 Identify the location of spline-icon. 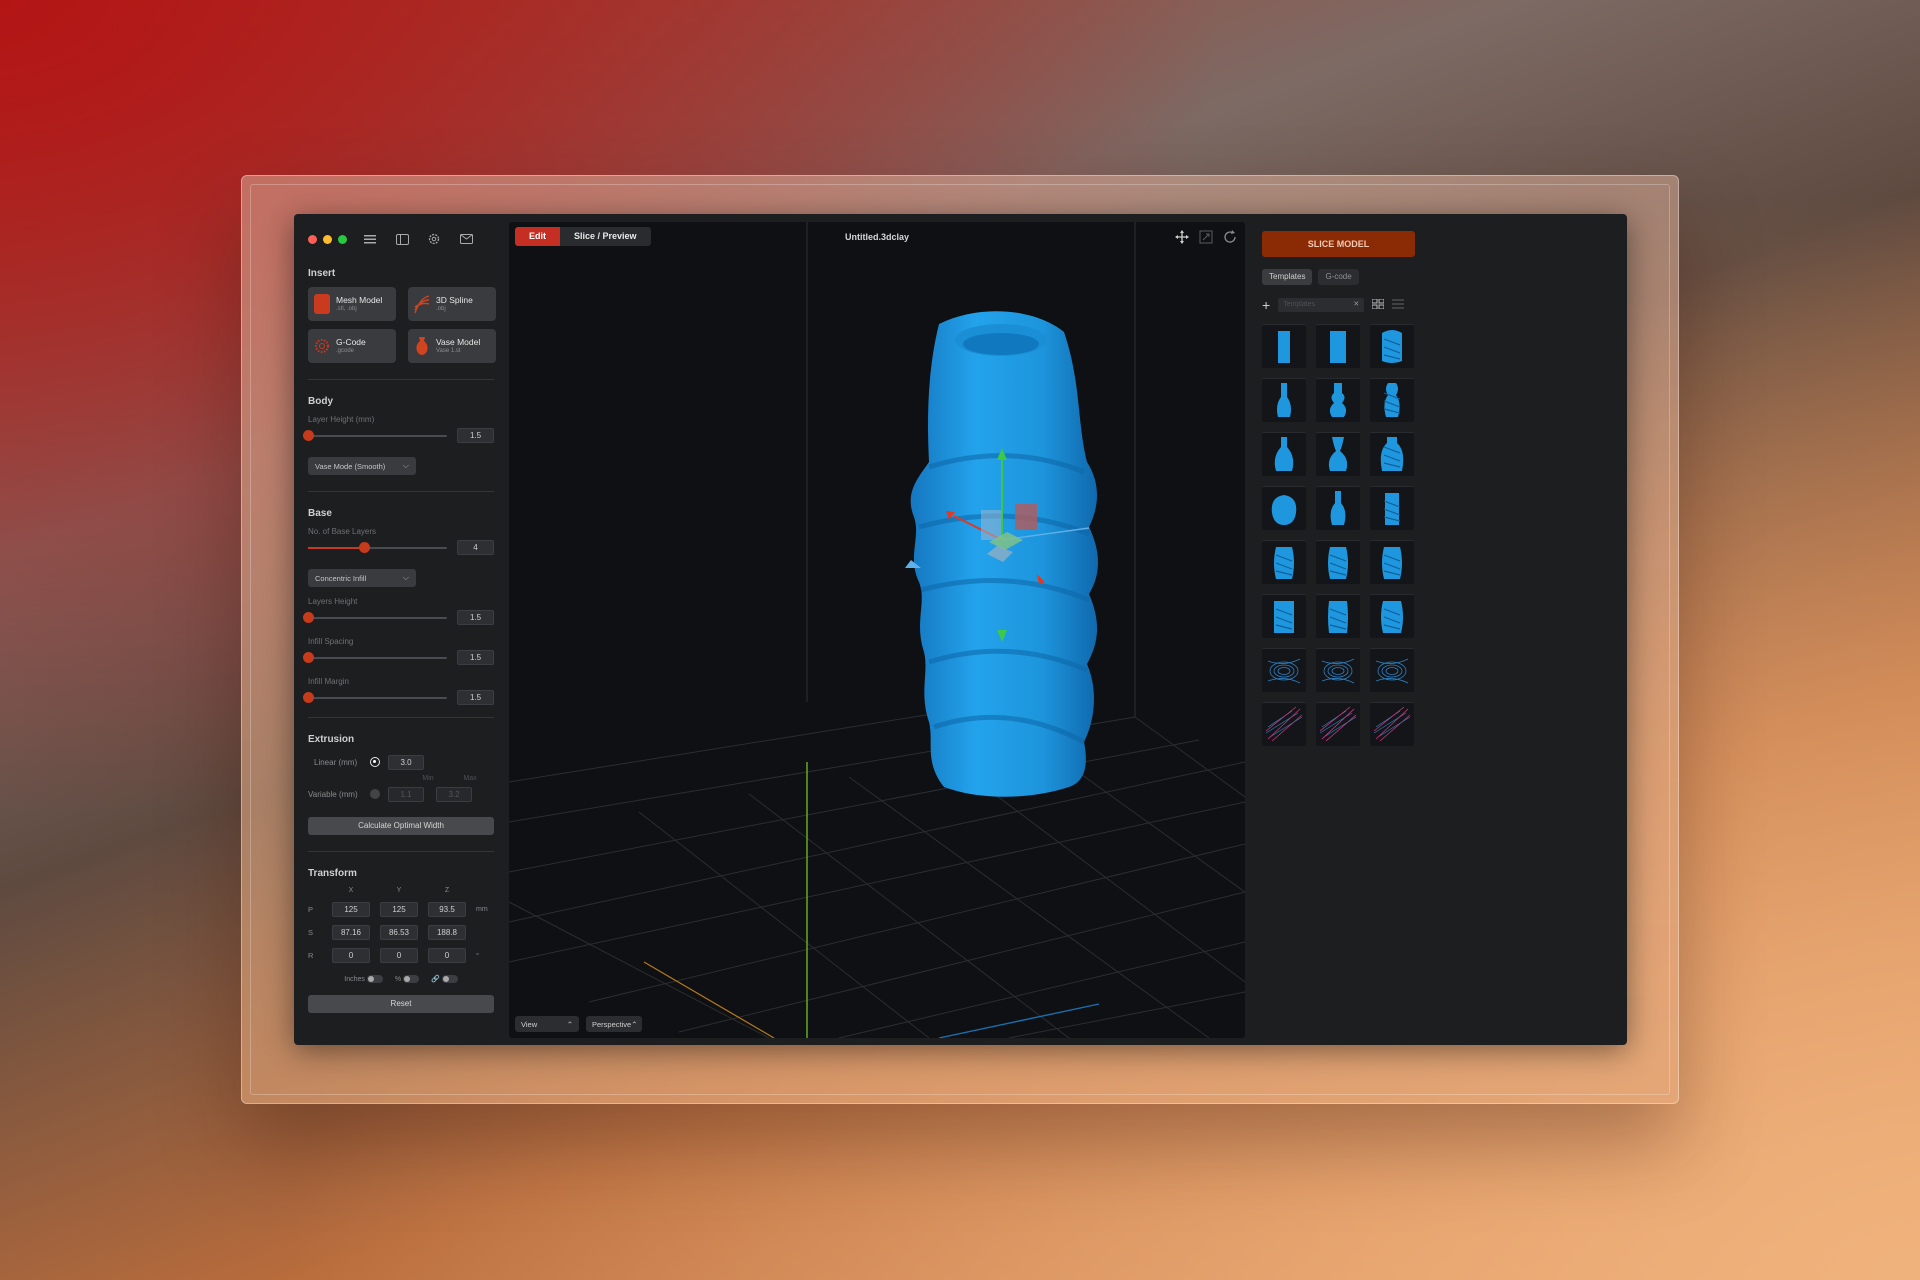
(422, 304).